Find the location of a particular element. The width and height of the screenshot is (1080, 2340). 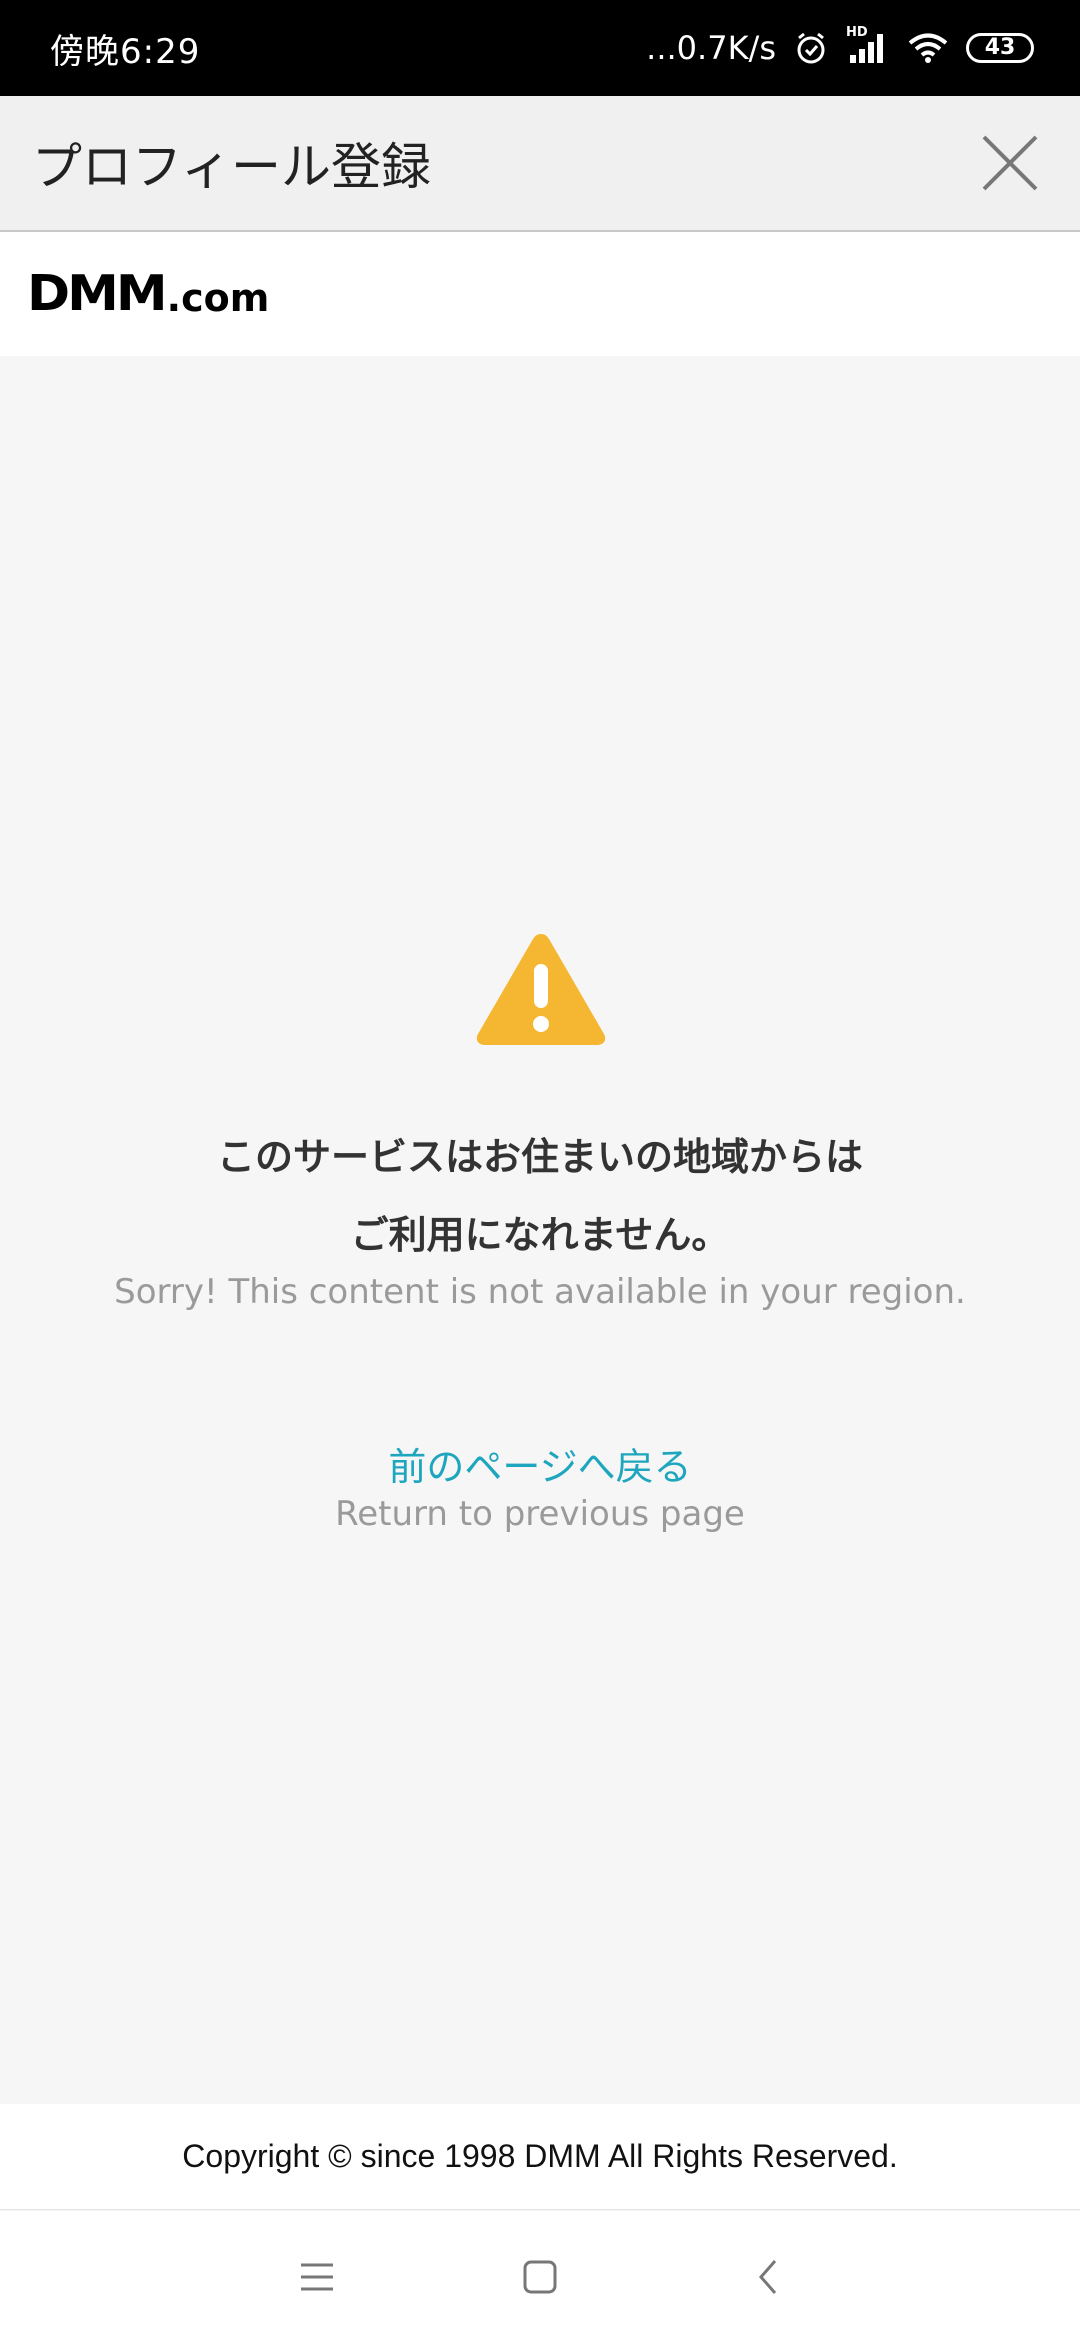

hd-signal-icon: HD is located at coordinates (868, 45).